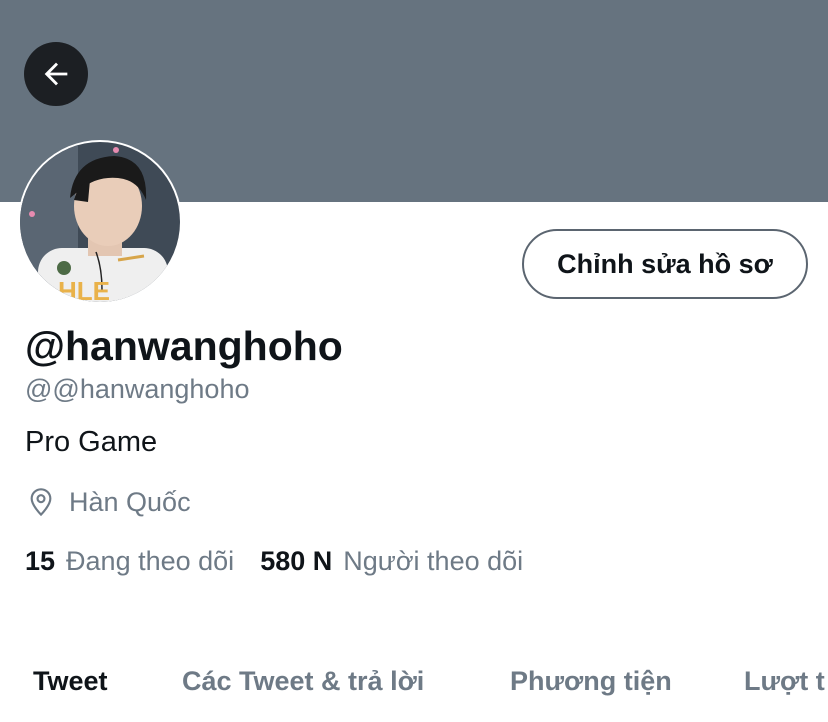 The image size is (828, 722). I want to click on tab-media: Phương tiện, so click(591, 681).